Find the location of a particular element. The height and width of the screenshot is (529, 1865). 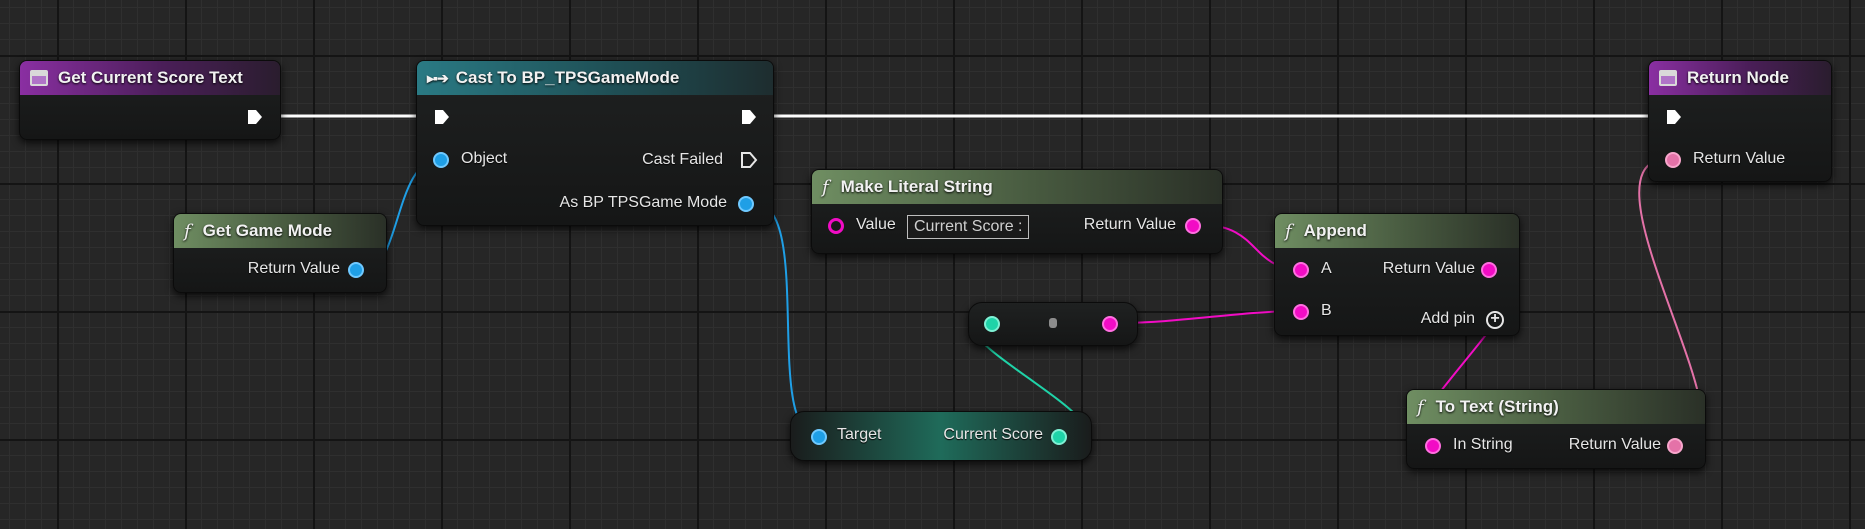

int-to-string-conversion-node is located at coordinates (1053, 324).